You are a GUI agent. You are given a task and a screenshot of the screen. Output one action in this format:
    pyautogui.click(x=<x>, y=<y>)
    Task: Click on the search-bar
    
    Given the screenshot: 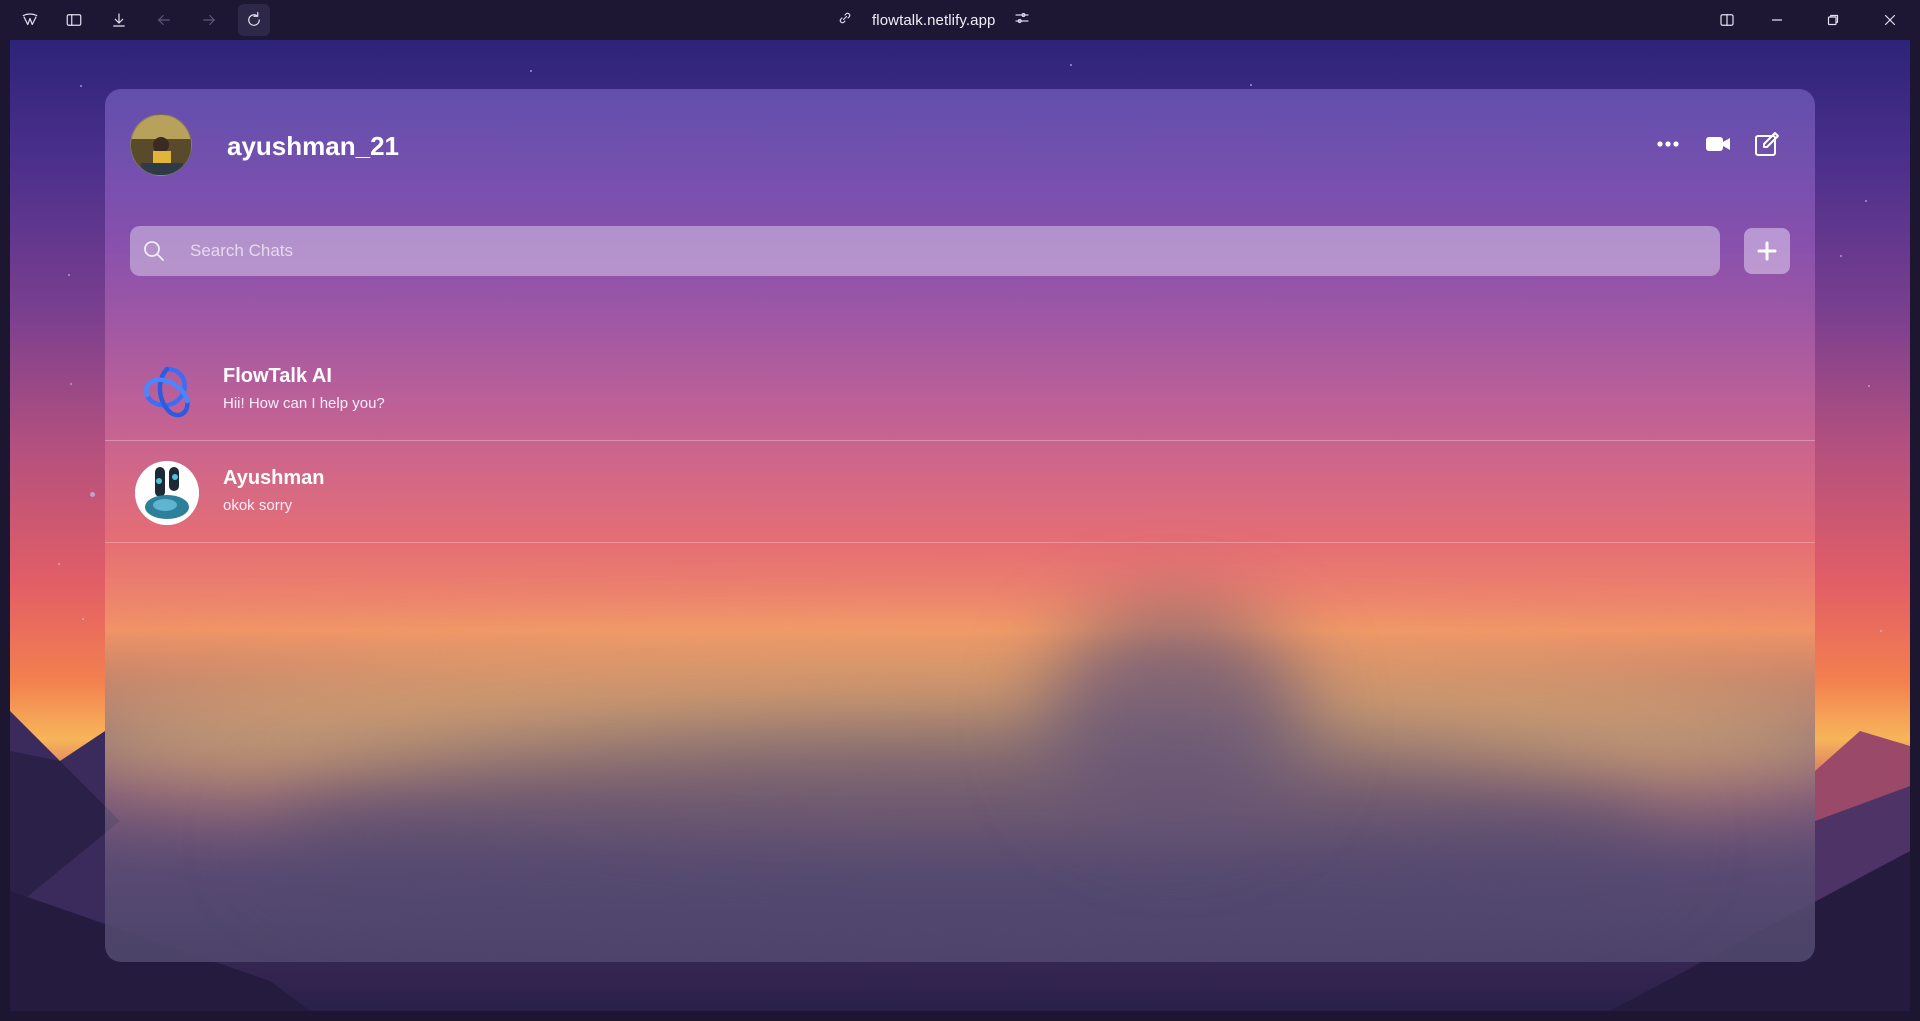 What is the action you would take?
    pyautogui.click(x=925, y=251)
    